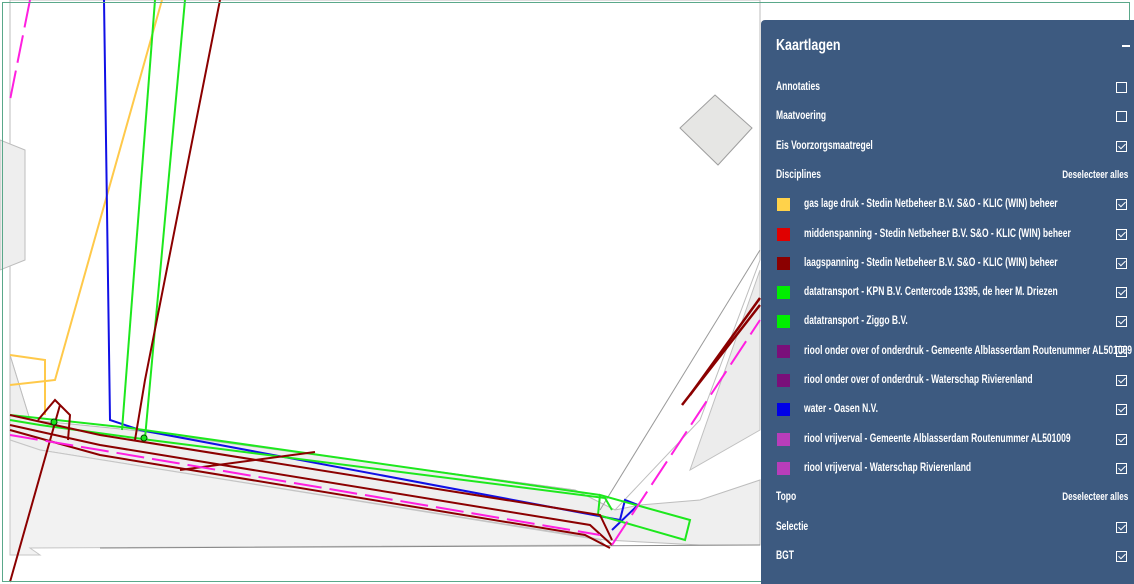 This screenshot has height=584, width=1134. Describe the element at coordinates (824, 145) in the screenshot. I see `layer-label: Eis Voorzorgsmaatregel` at that location.